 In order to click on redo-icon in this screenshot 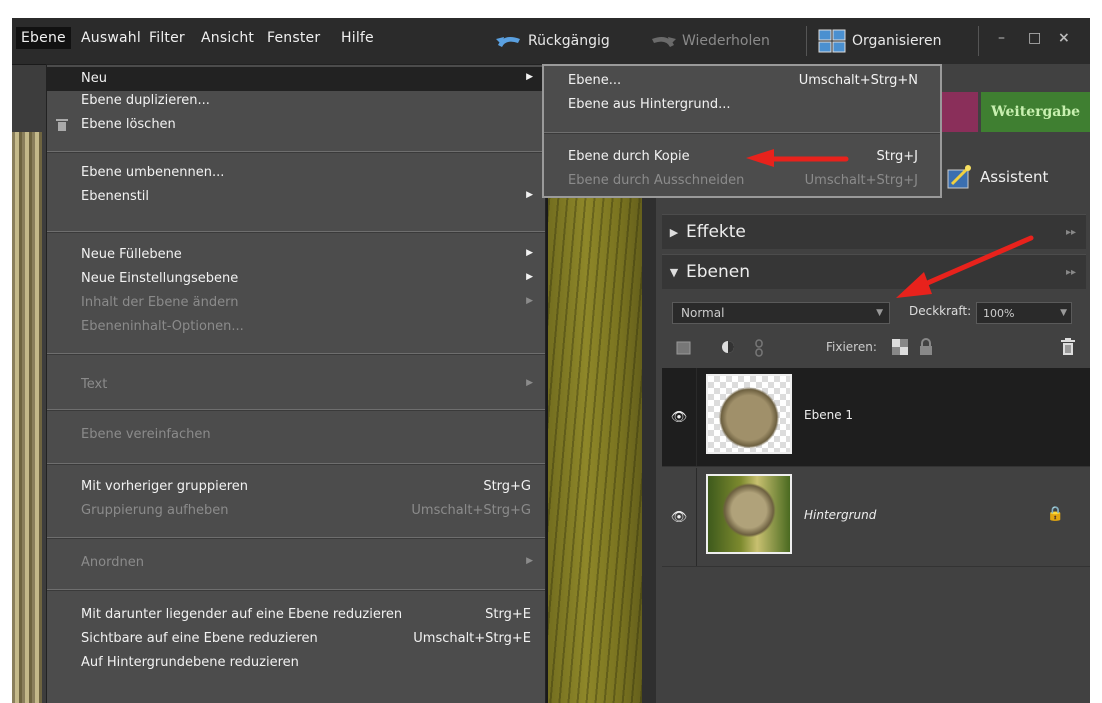, I will do `click(664, 42)`.